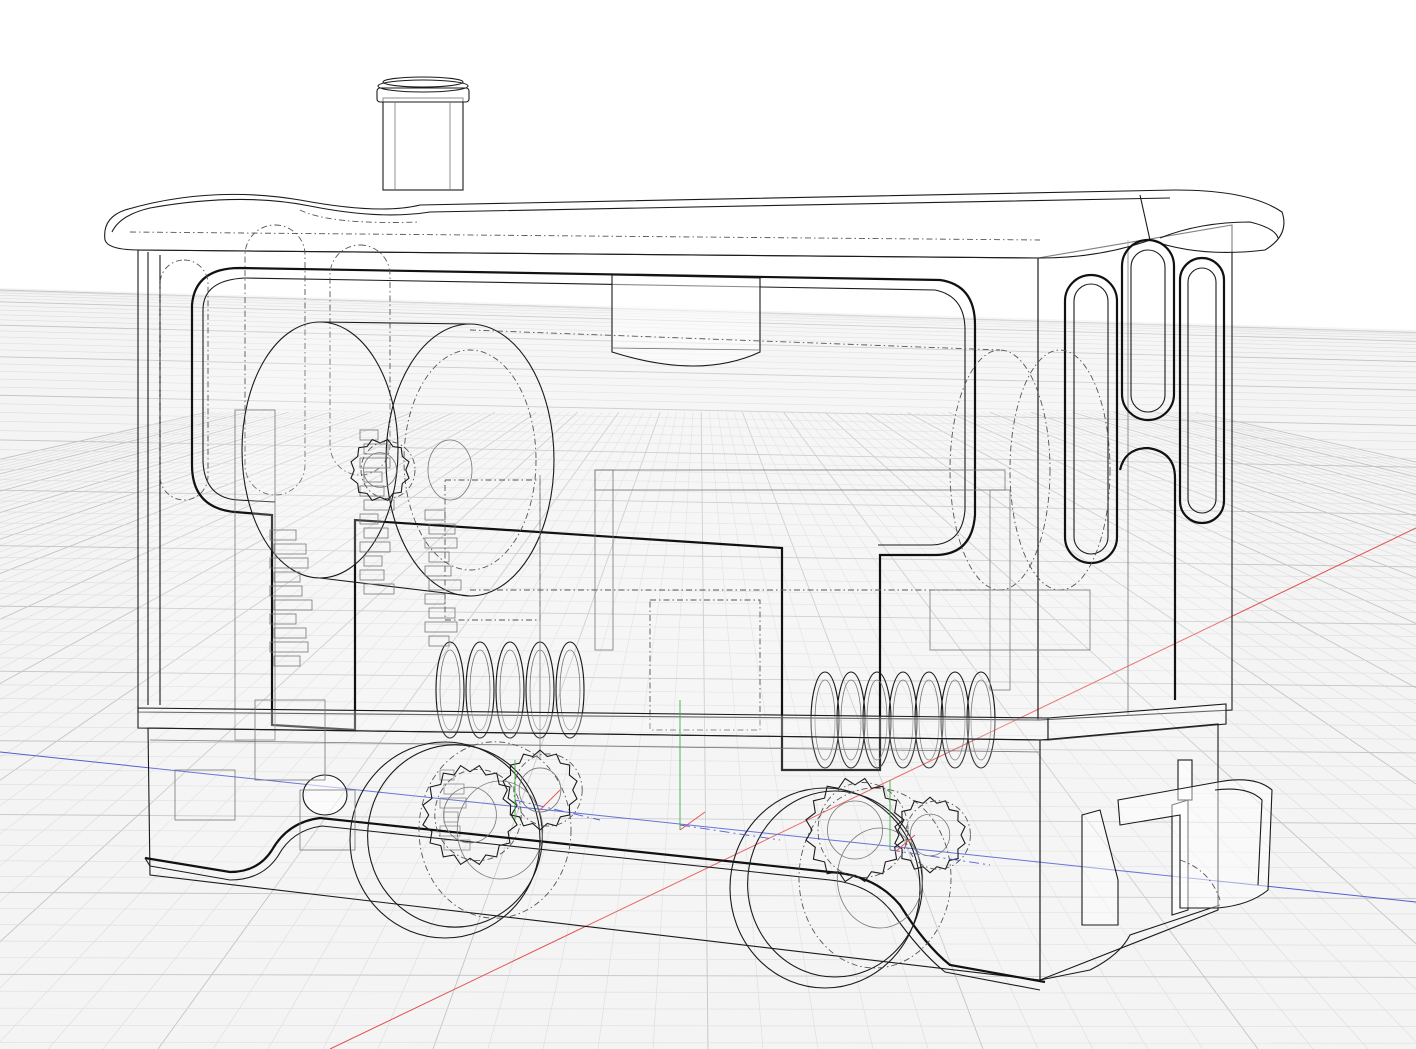 This screenshot has height=1049, width=1416. I want to click on chimney, so click(423, 133).